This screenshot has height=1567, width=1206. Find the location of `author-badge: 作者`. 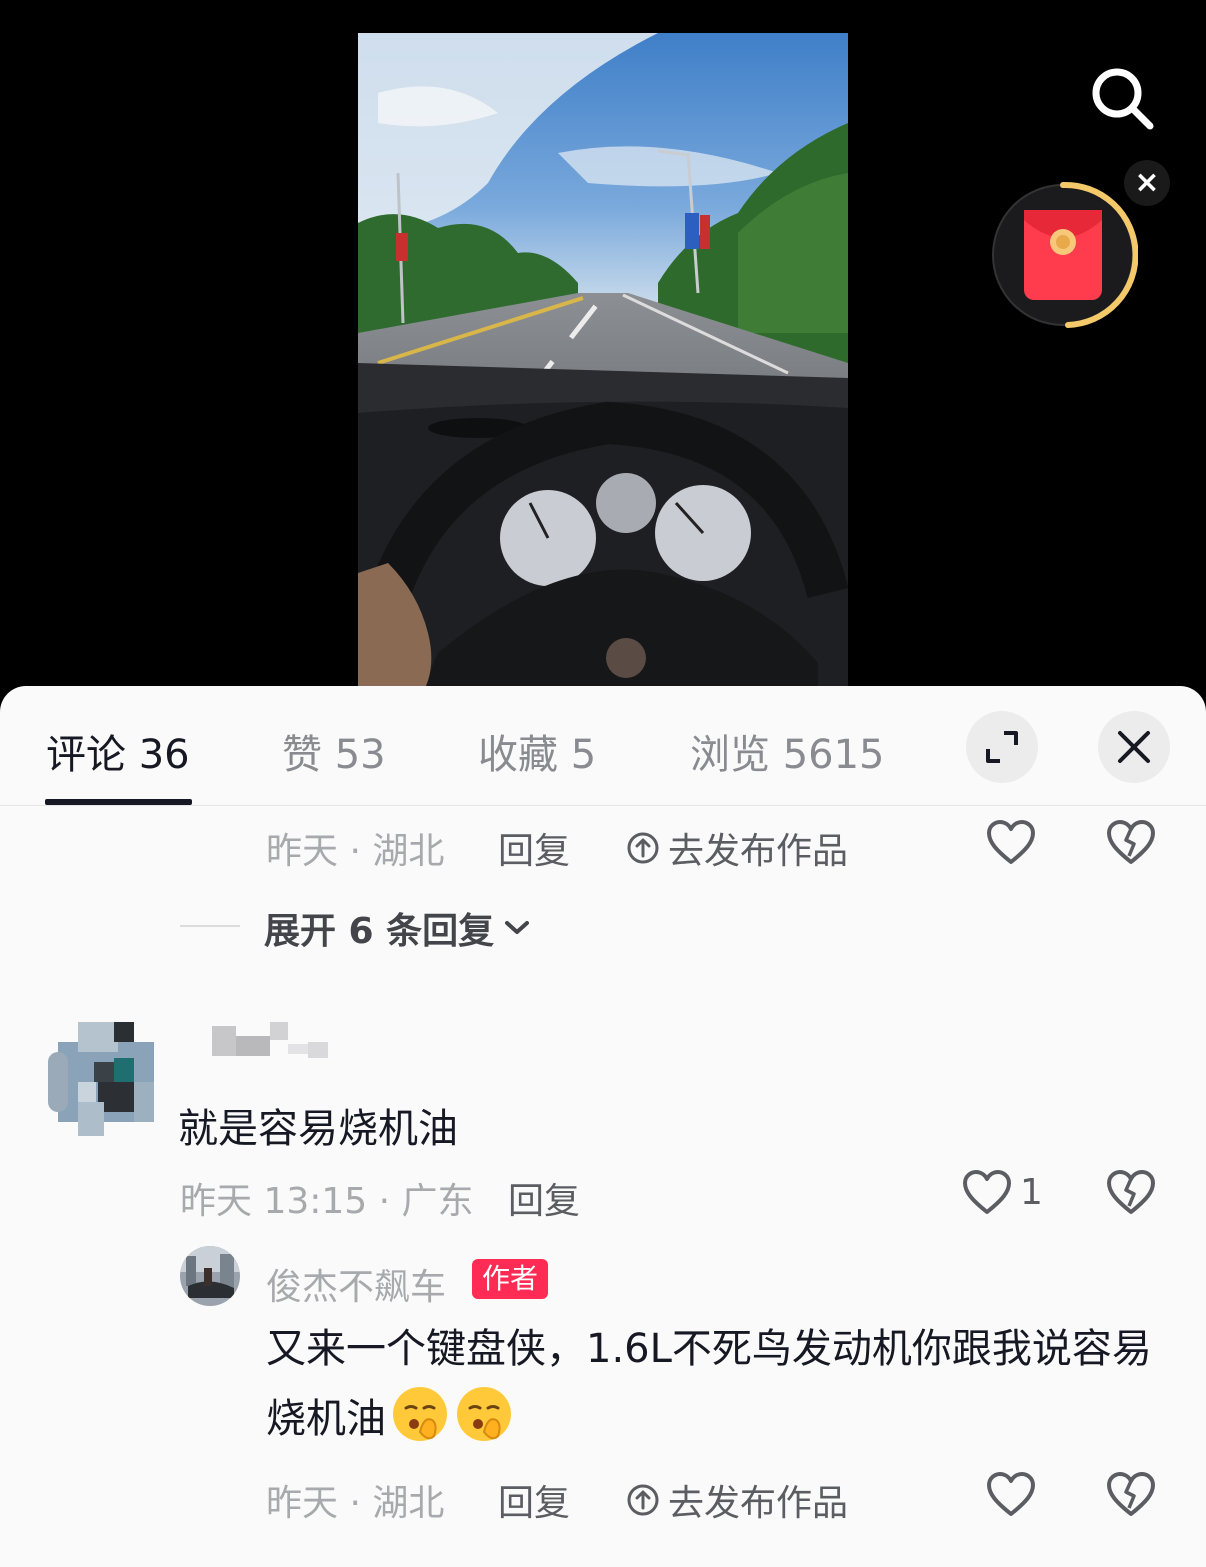

author-badge: 作者 is located at coordinates (510, 1279).